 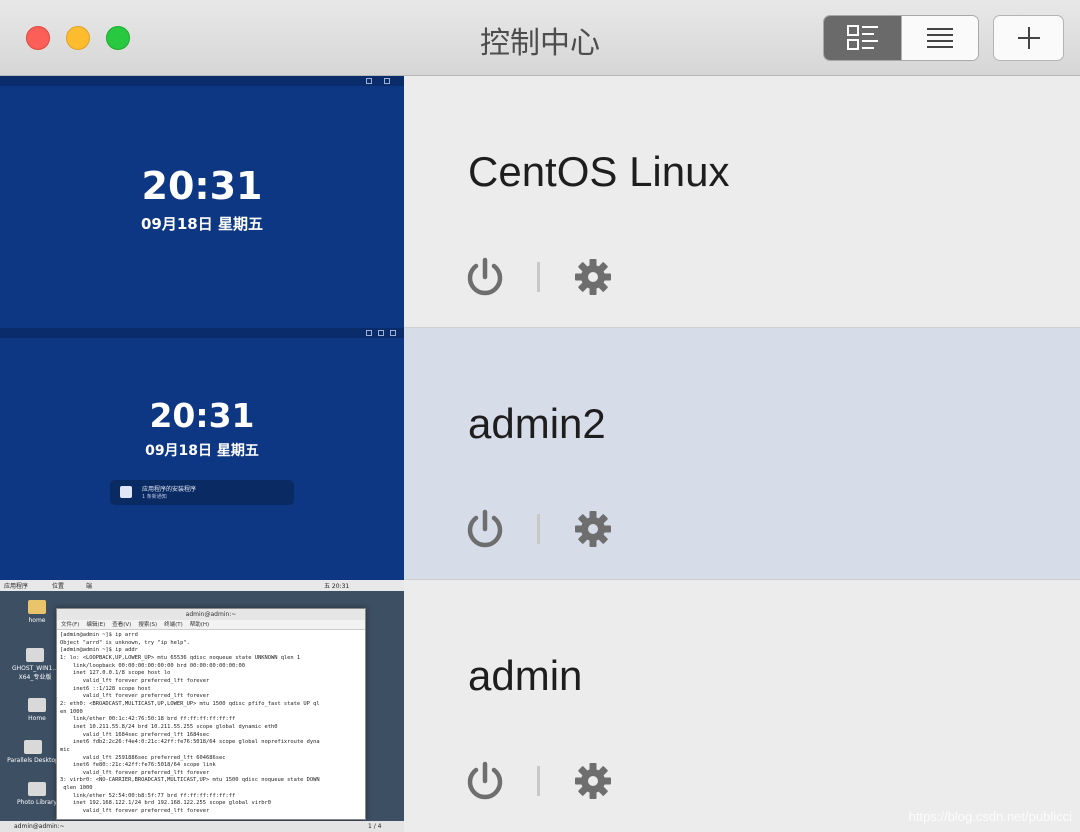 I want to click on terminal-line: mic, so click(x=65, y=749).